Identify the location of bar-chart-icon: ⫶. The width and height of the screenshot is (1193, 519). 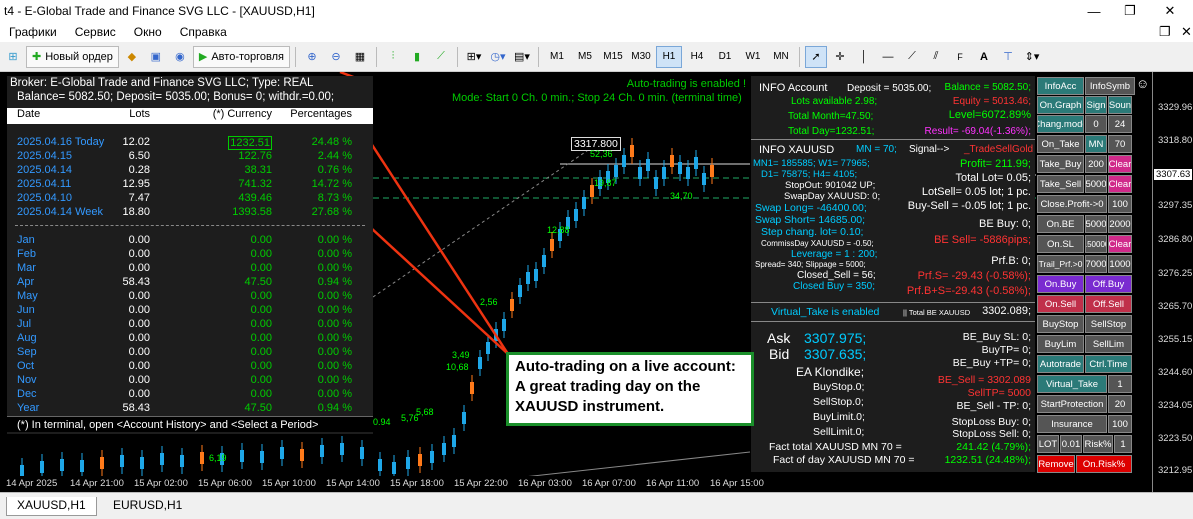
(393, 57).